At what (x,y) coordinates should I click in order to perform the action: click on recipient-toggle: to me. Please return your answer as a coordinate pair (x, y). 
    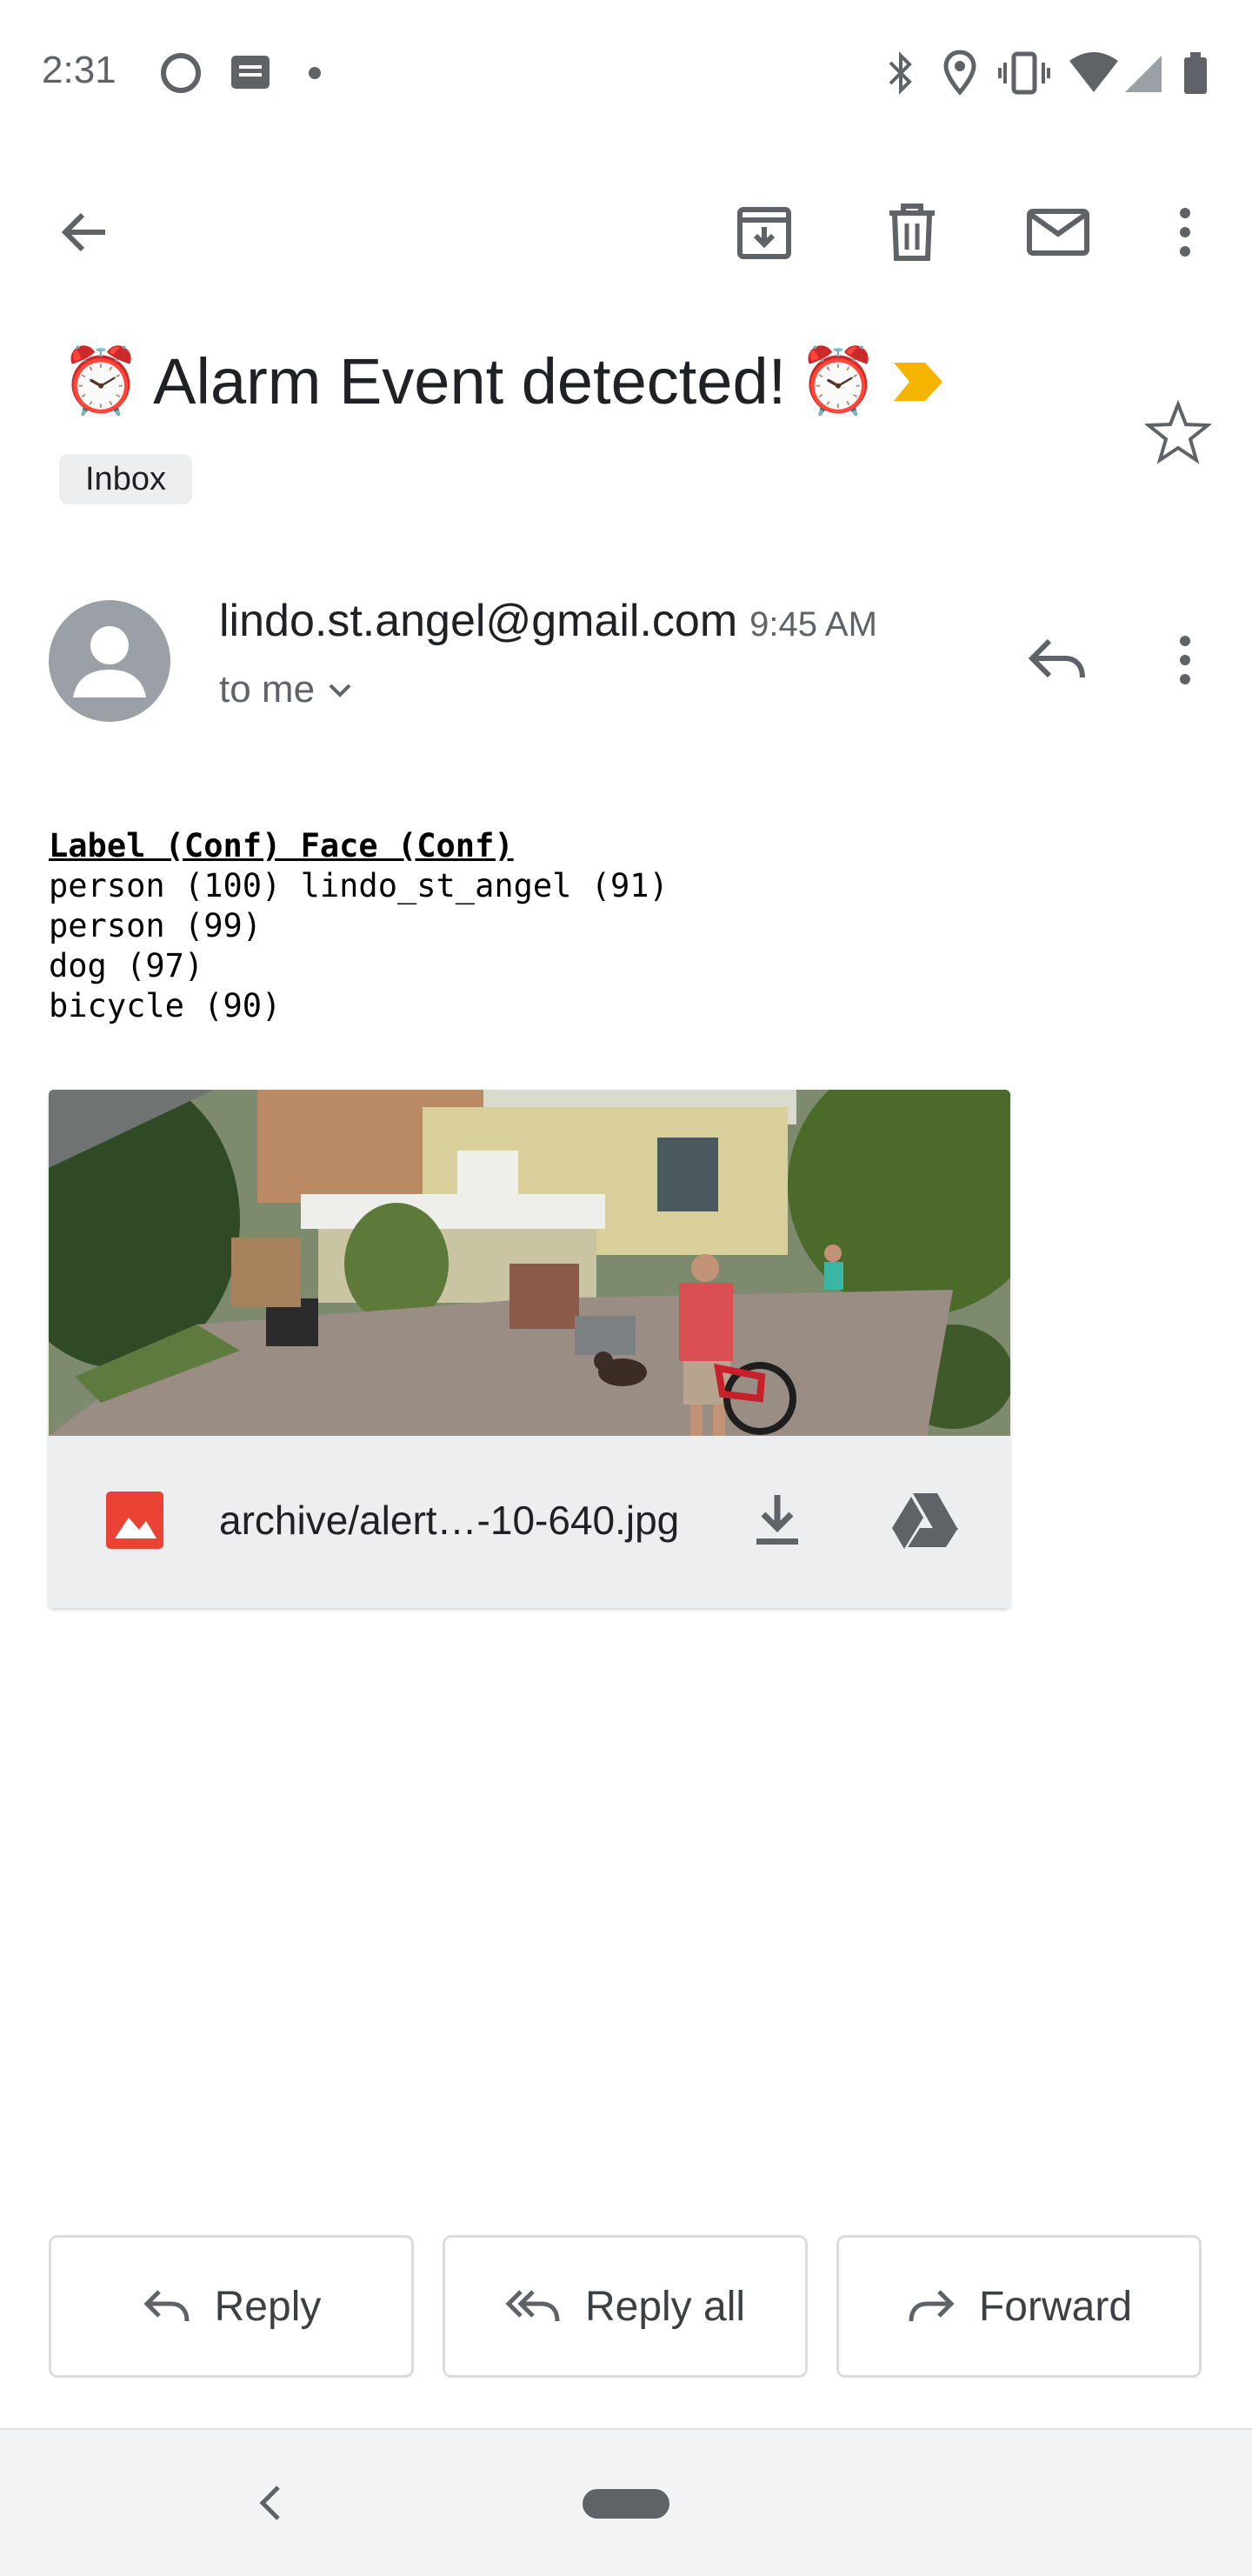
    Looking at the image, I should click on (287, 689).